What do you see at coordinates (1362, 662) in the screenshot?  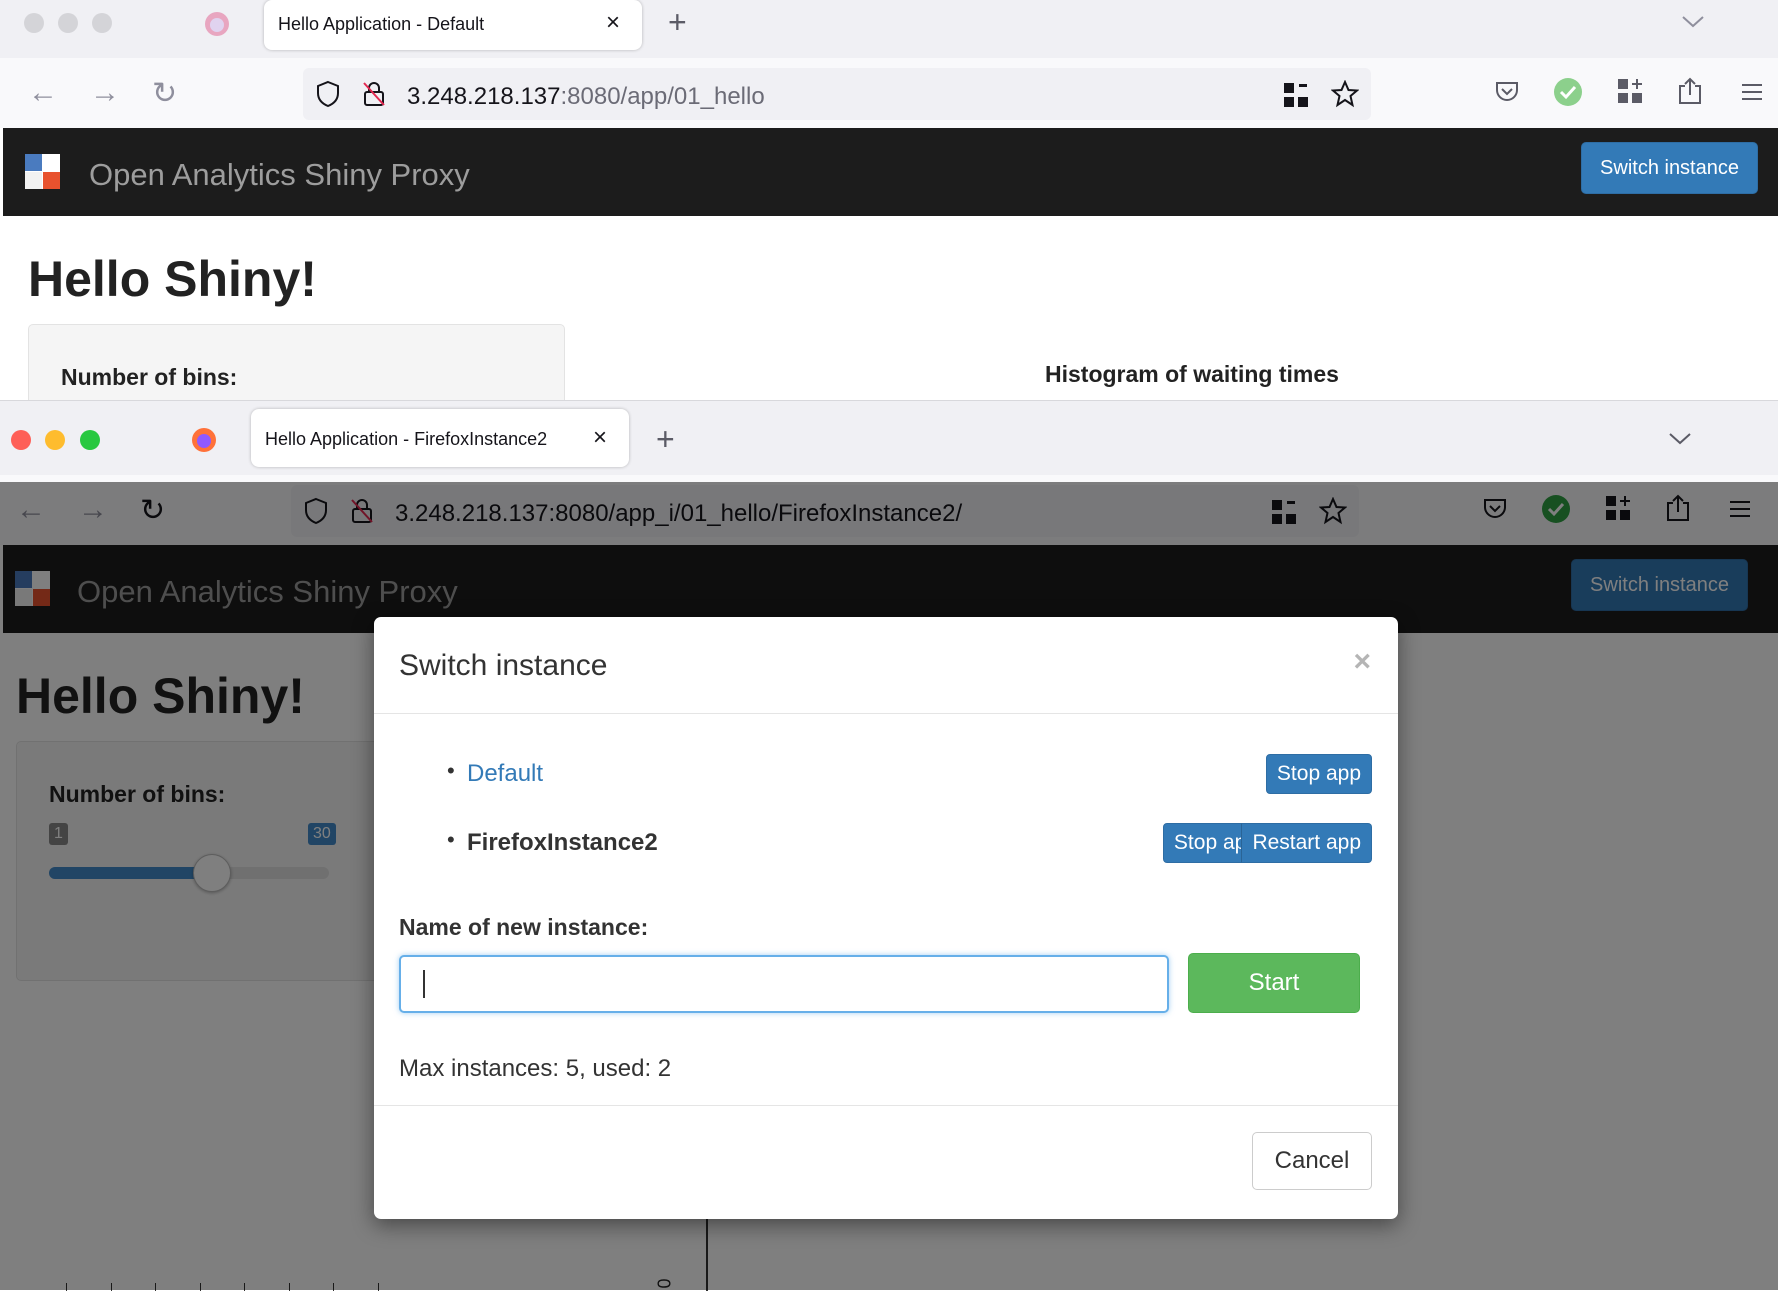 I see `close-icon: ×` at bounding box center [1362, 662].